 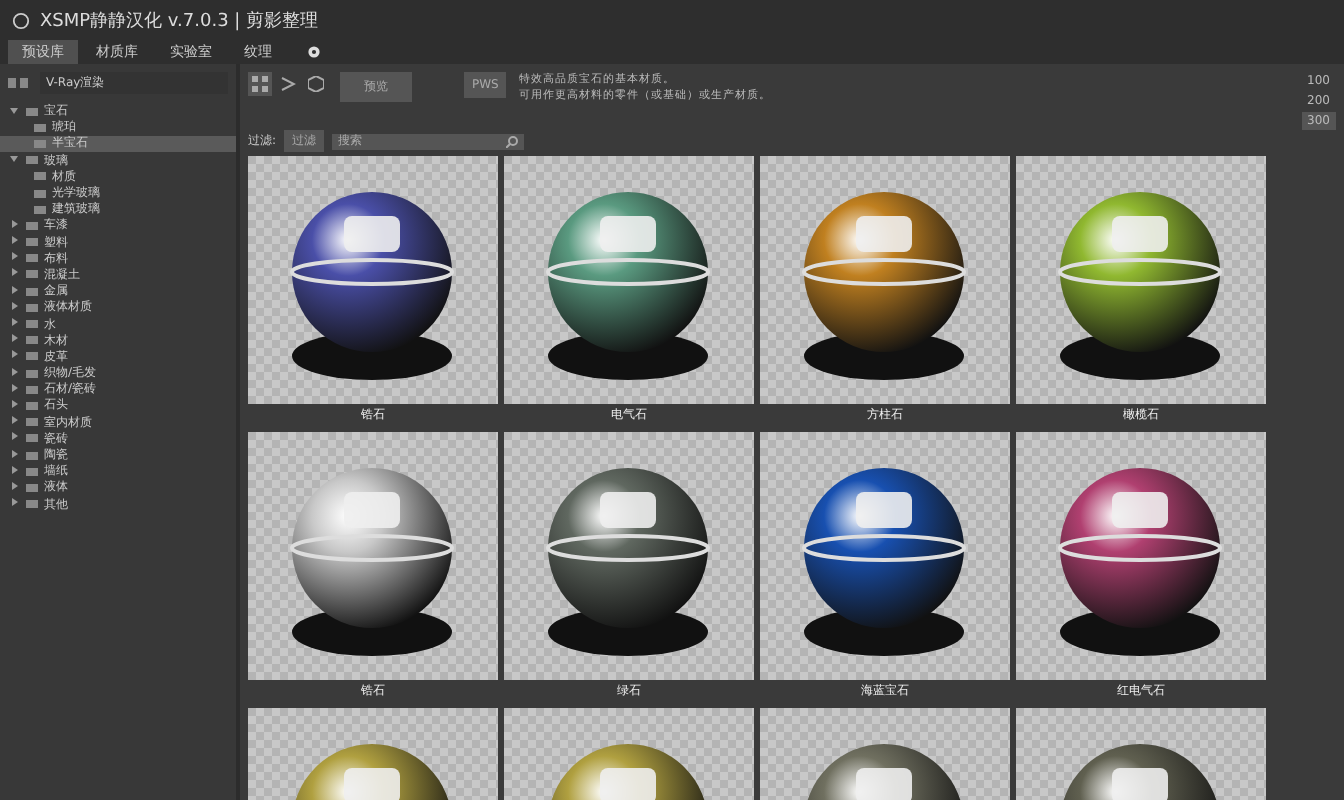 I want to click on grid-view-icon, so click(x=260, y=84).